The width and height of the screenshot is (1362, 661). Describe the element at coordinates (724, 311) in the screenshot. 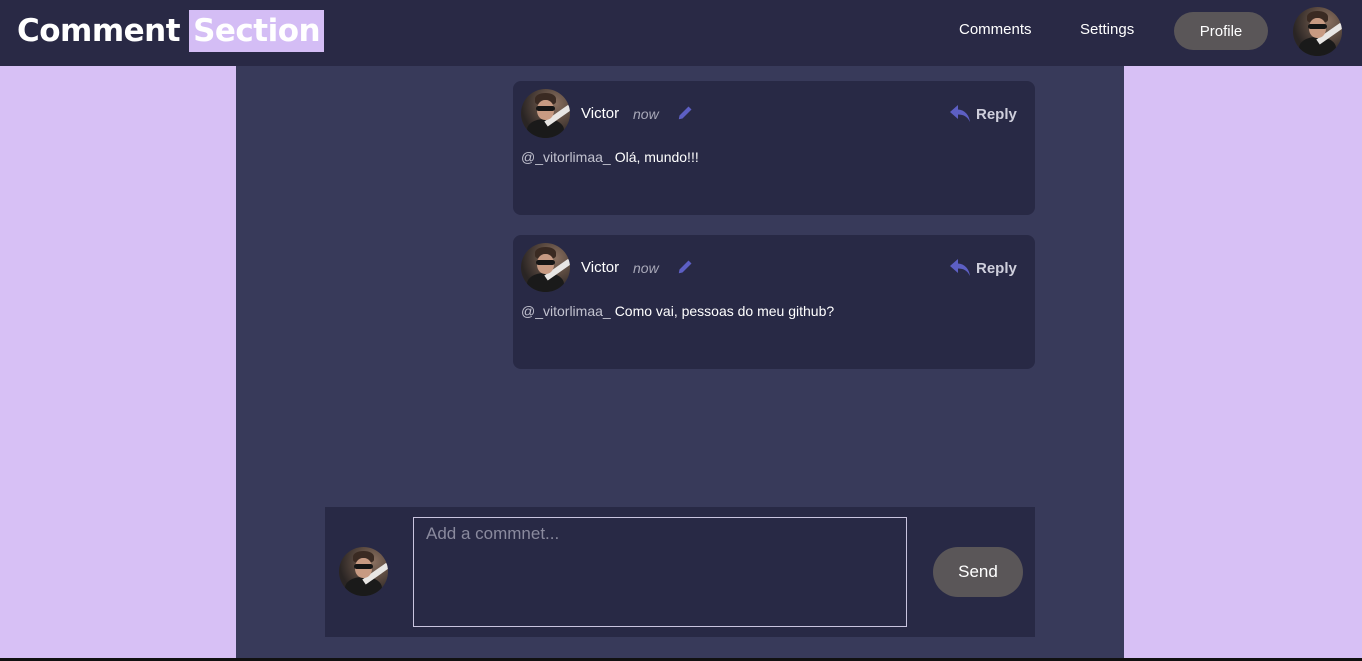

I see `comment-message: Como vai, pessoas do meu github?` at that location.